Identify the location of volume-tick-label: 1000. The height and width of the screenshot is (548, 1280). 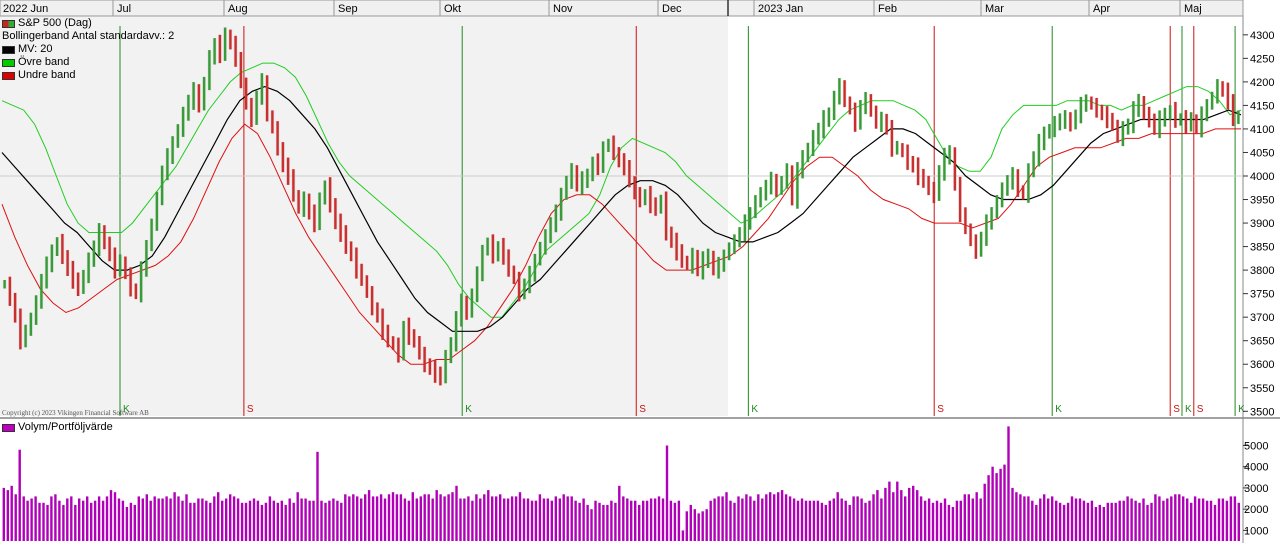
(1256, 531).